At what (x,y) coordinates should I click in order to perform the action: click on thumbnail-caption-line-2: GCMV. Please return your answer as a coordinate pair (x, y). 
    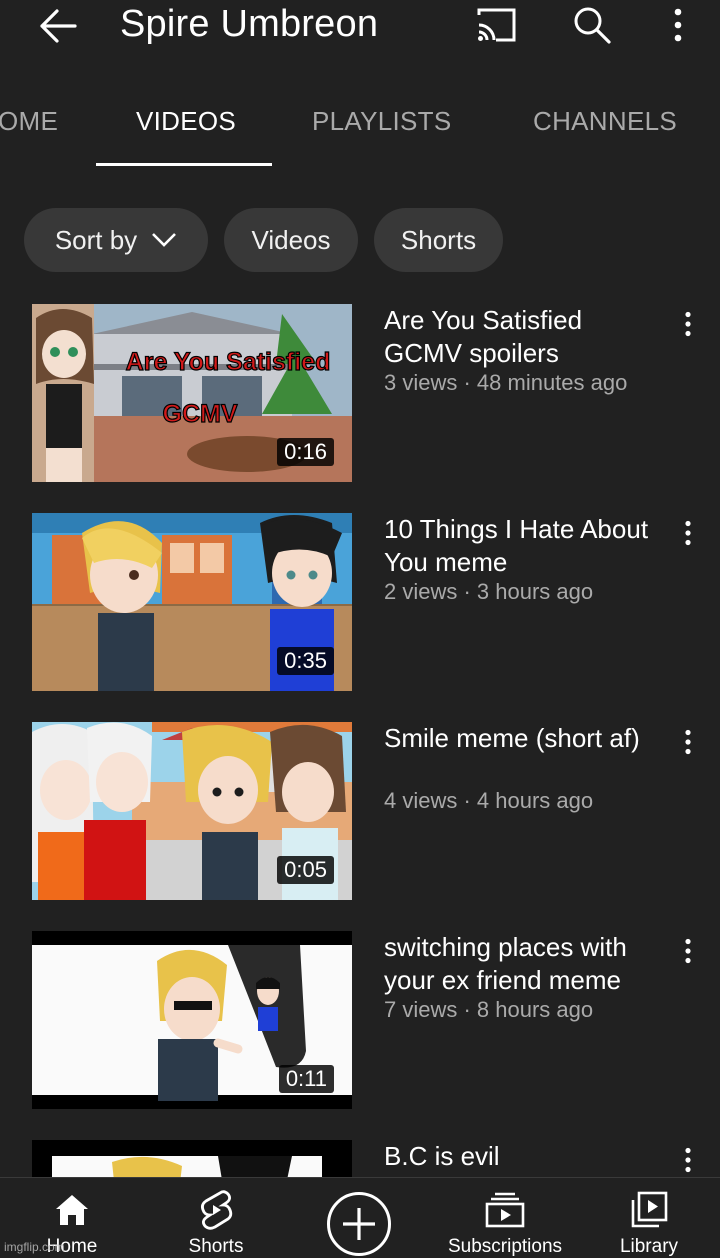
    Looking at the image, I should click on (200, 414).